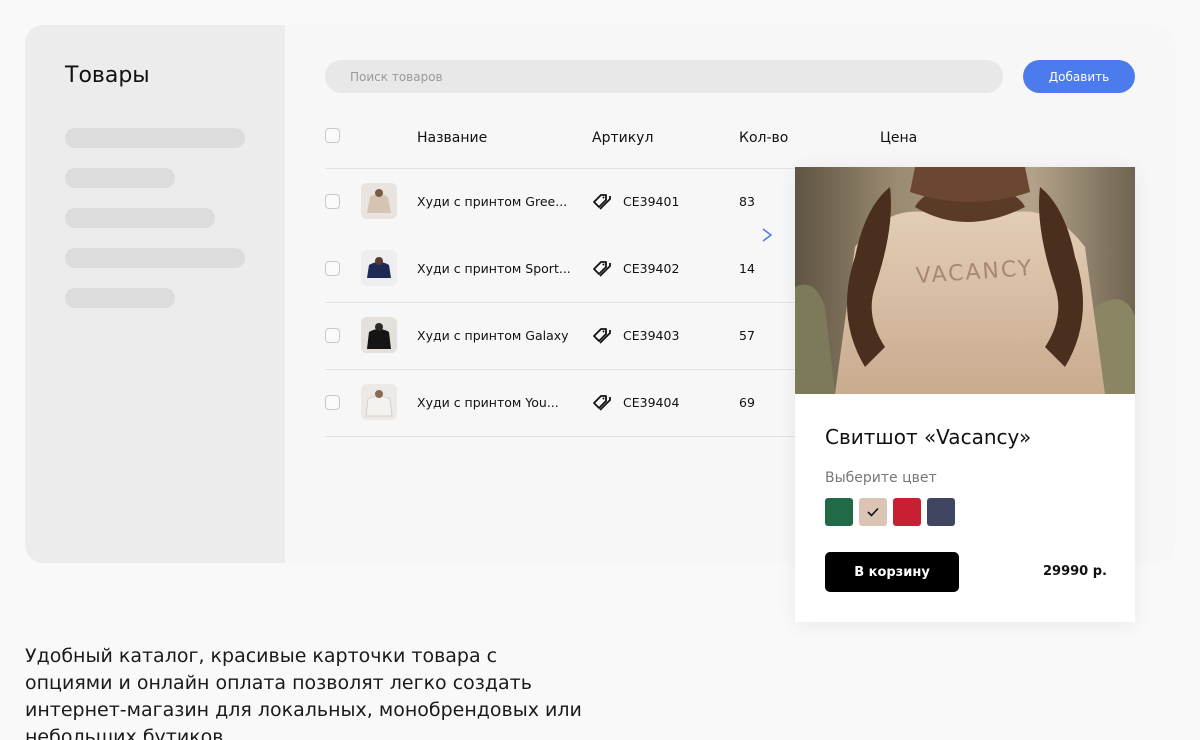  I want to click on color-swatch-red, so click(907, 512).